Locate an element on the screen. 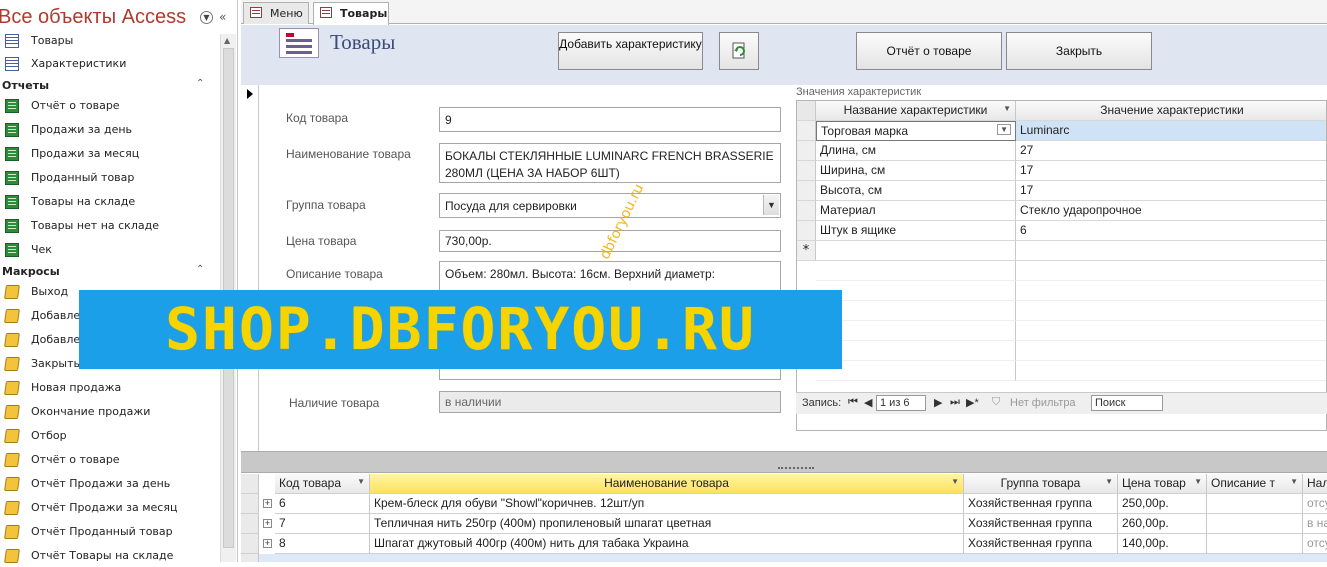  nav-item-macro: Отчёт Продажи за день is located at coordinates (109, 484).